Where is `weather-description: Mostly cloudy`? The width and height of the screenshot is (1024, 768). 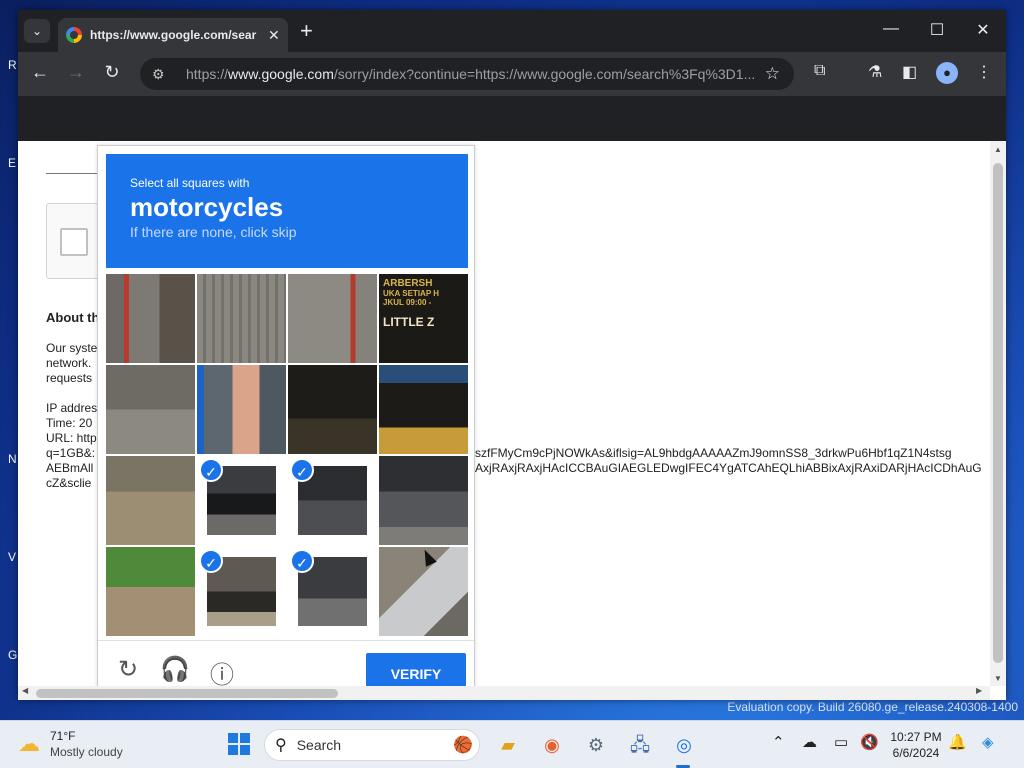 weather-description: Mostly cloudy is located at coordinates (86, 752).